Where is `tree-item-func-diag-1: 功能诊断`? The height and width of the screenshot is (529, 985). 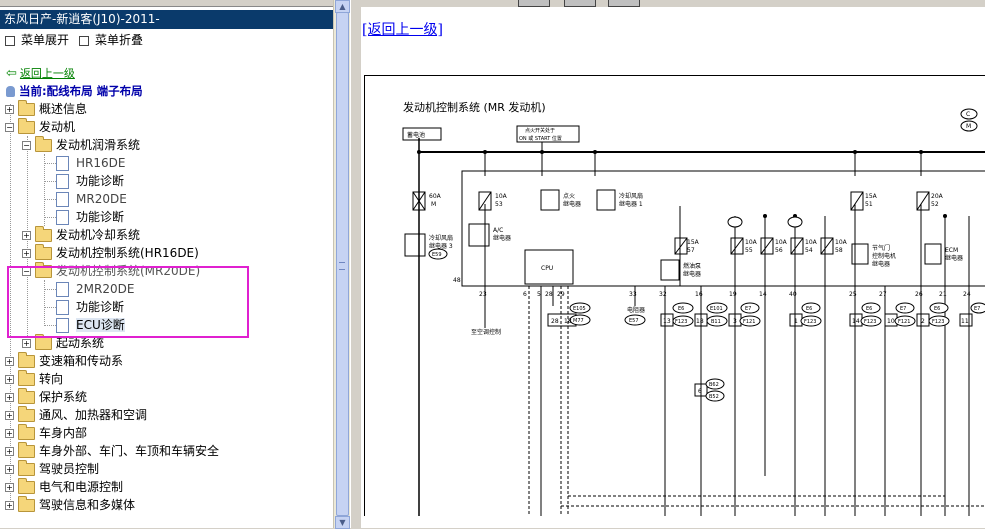 tree-item-func-diag-1: 功能诊断 is located at coordinates (90, 181).